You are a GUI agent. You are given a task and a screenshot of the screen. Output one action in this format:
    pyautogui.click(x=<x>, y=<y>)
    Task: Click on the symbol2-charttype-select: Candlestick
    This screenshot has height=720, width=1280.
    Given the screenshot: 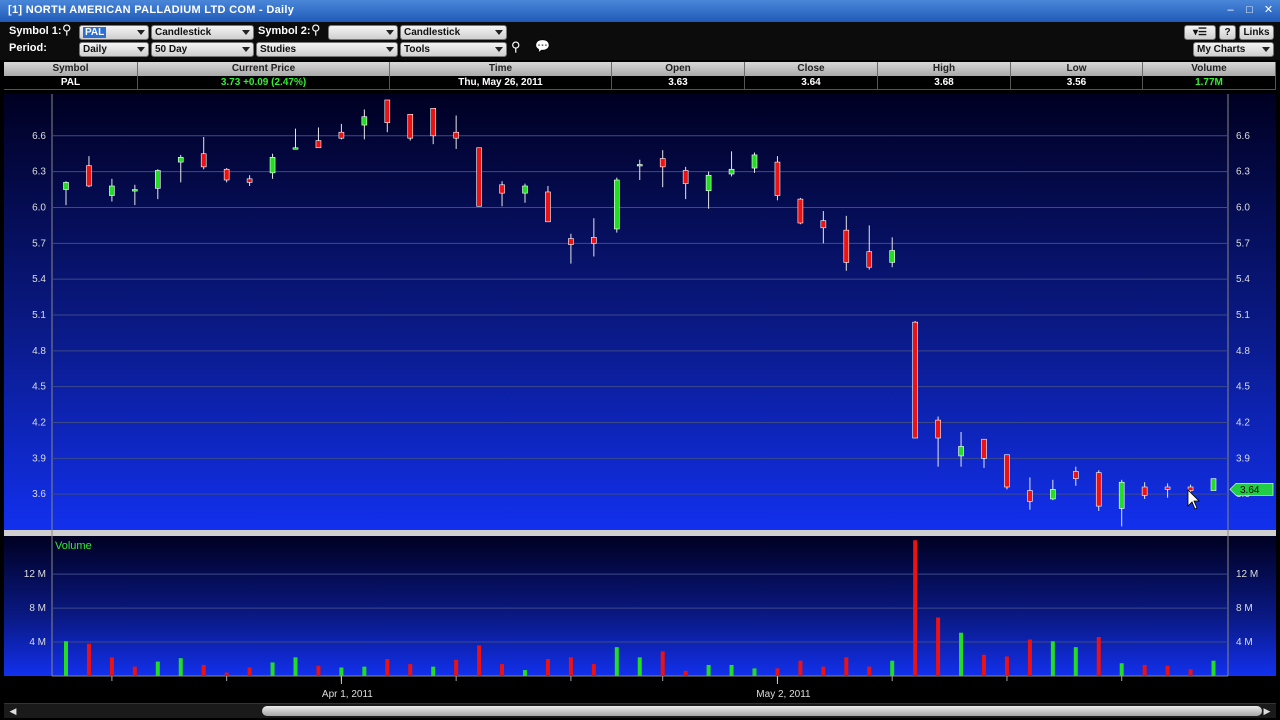 What is the action you would take?
    pyautogui.click(x=453, y=32)
    